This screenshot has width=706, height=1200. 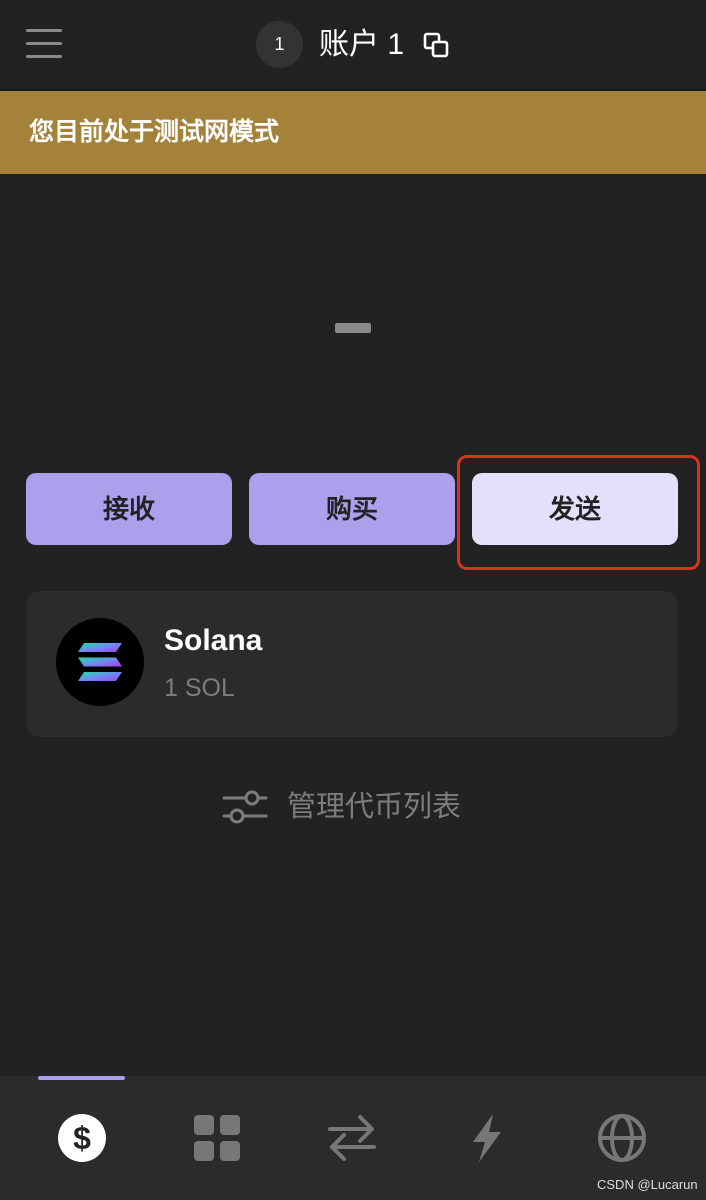 I want to click on watermark: CSDN @Lucarun, so click(x=647, y=1184).